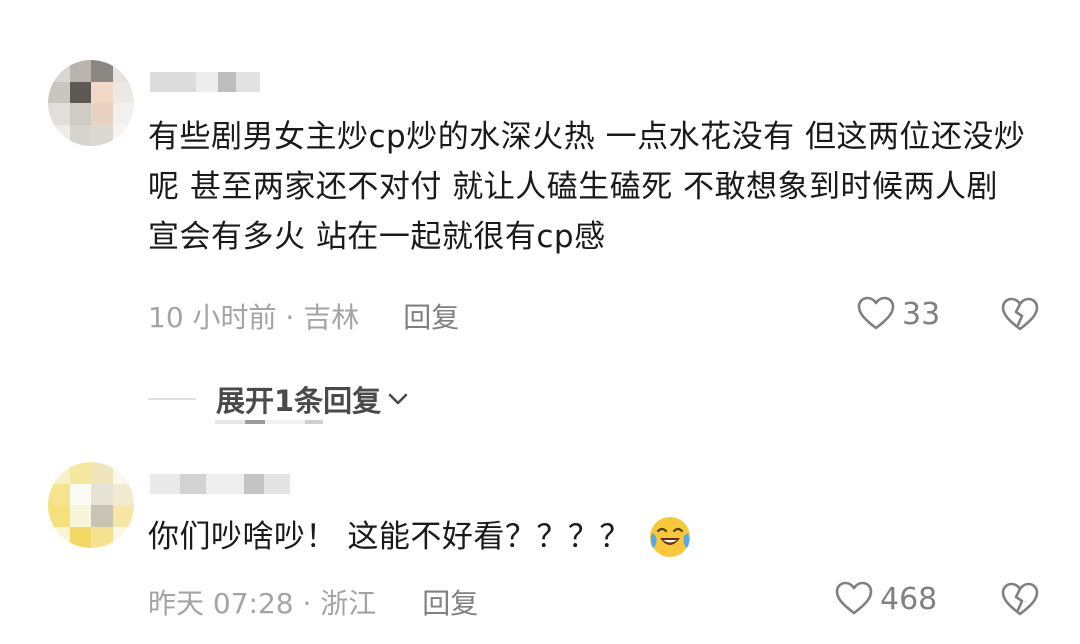 The width and height of the screenshot is (1080, 644). I want to click on chevron-down-icon, so click(398, 399).